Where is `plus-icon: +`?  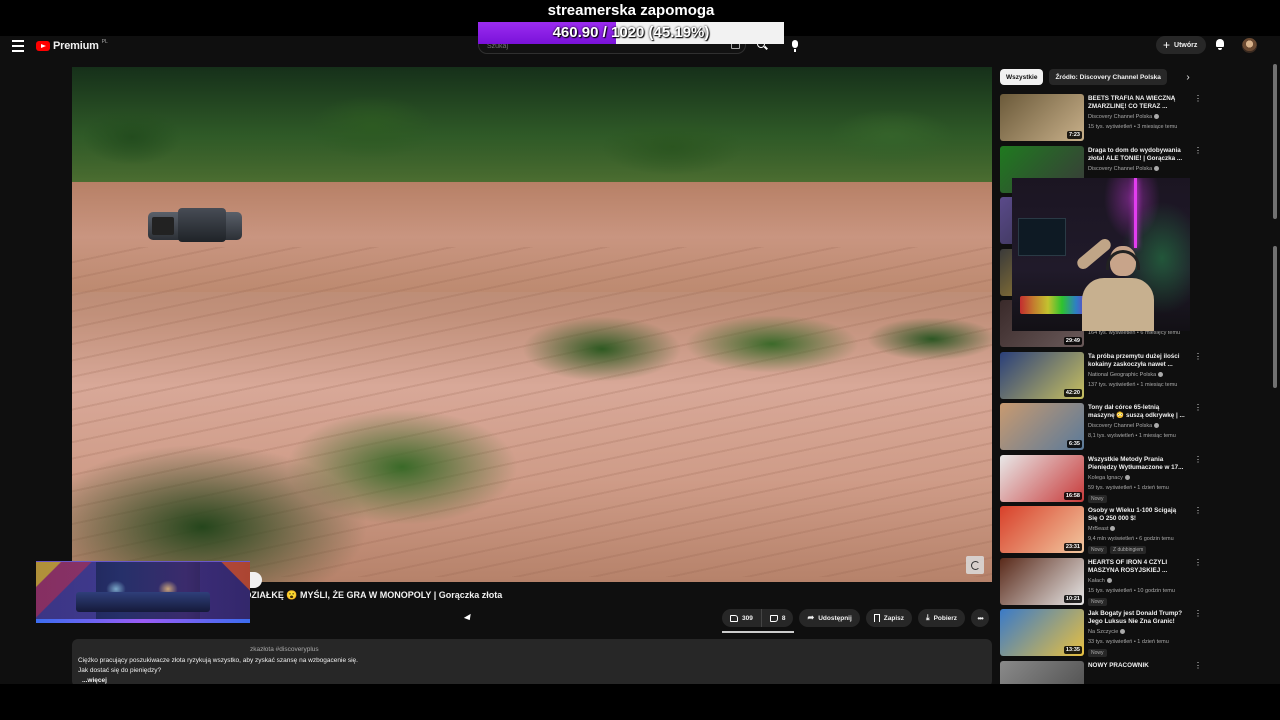 plus-icon: + is located at coordinates (1167, 45).